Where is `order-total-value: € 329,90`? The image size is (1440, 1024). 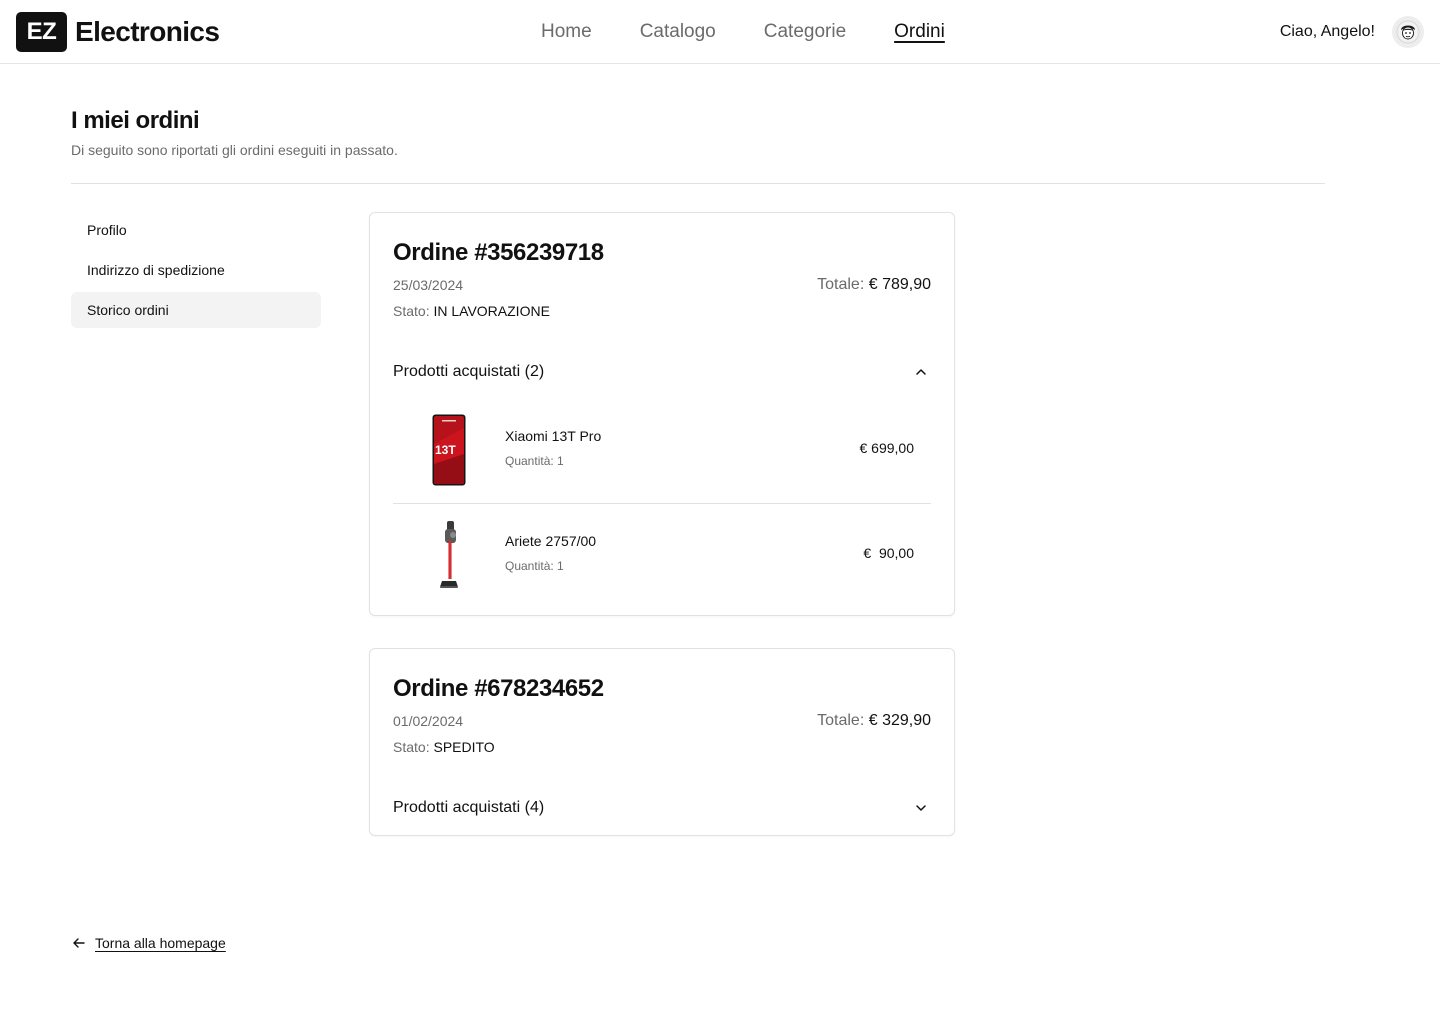
order-total-value: € 329,90 is located at coordinates (899, 720).